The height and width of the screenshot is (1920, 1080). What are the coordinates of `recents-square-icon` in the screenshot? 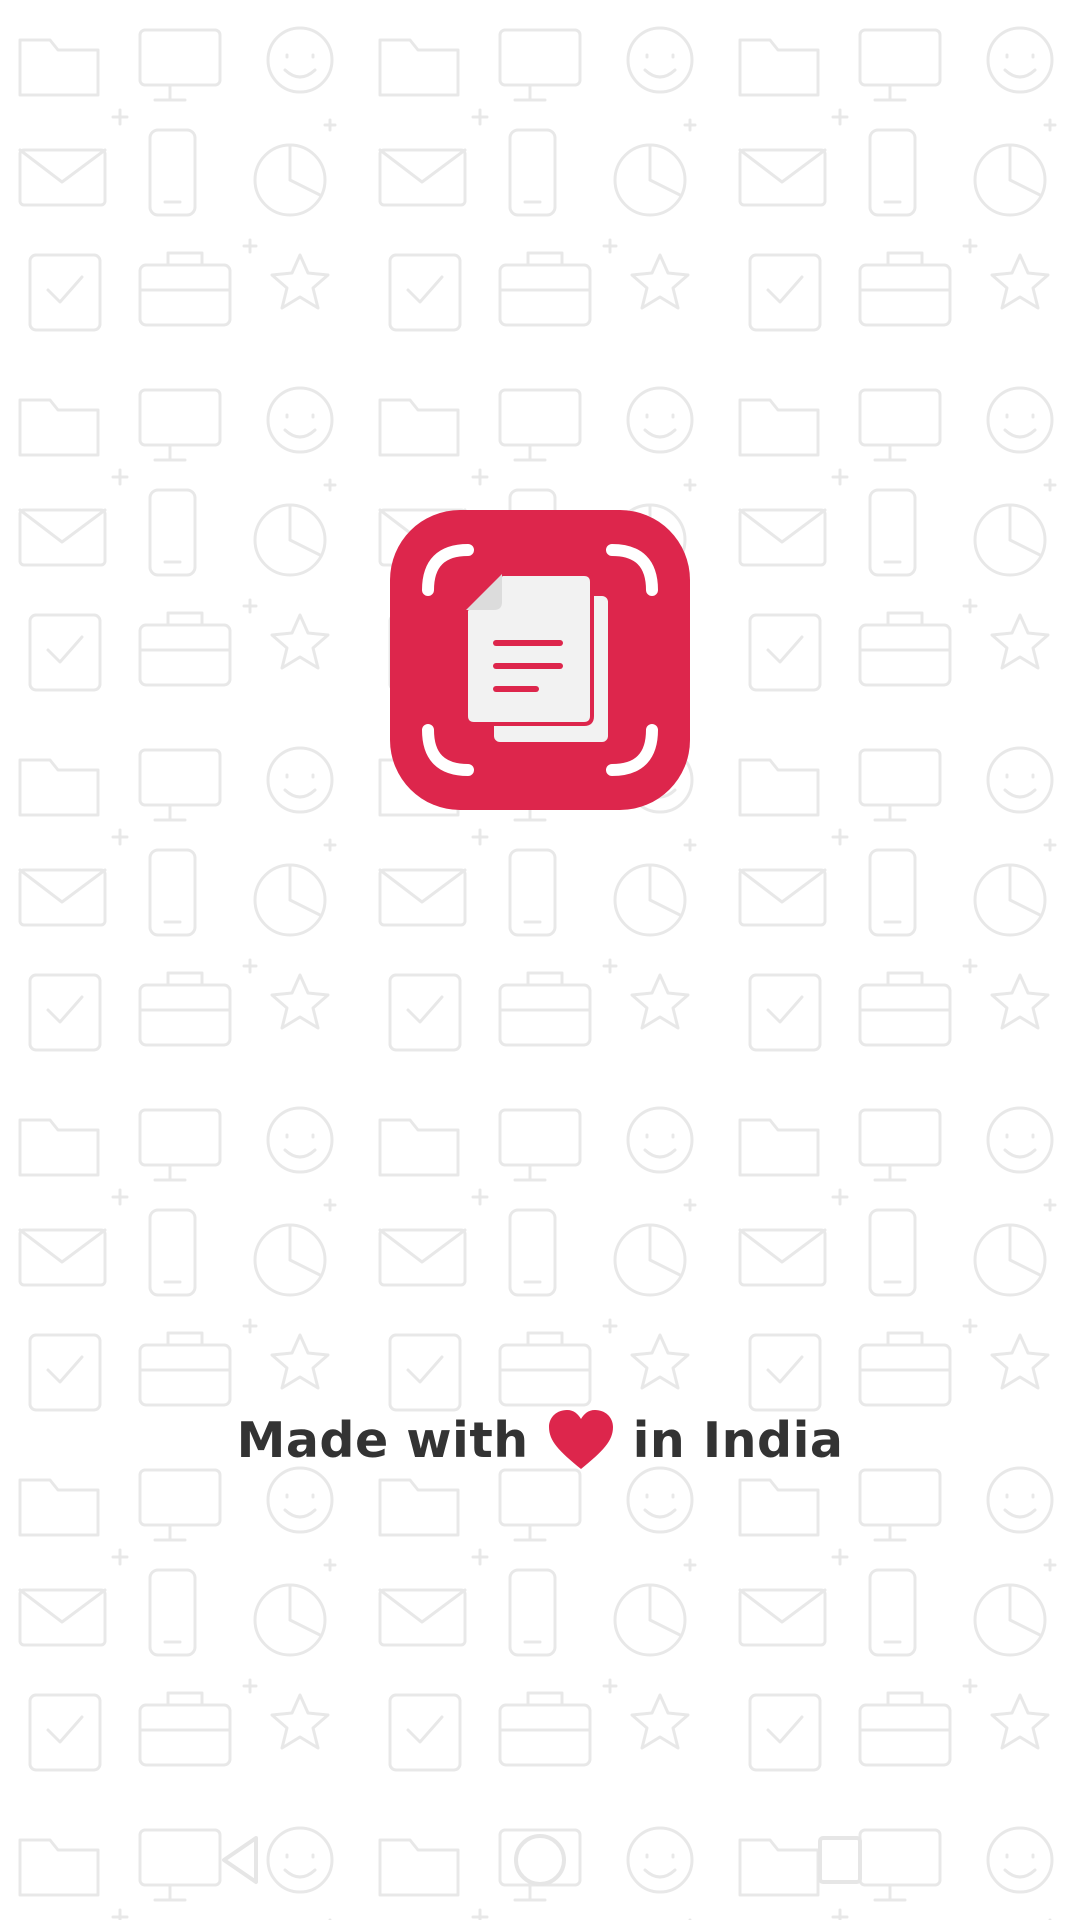 It's located at (840, 1860).